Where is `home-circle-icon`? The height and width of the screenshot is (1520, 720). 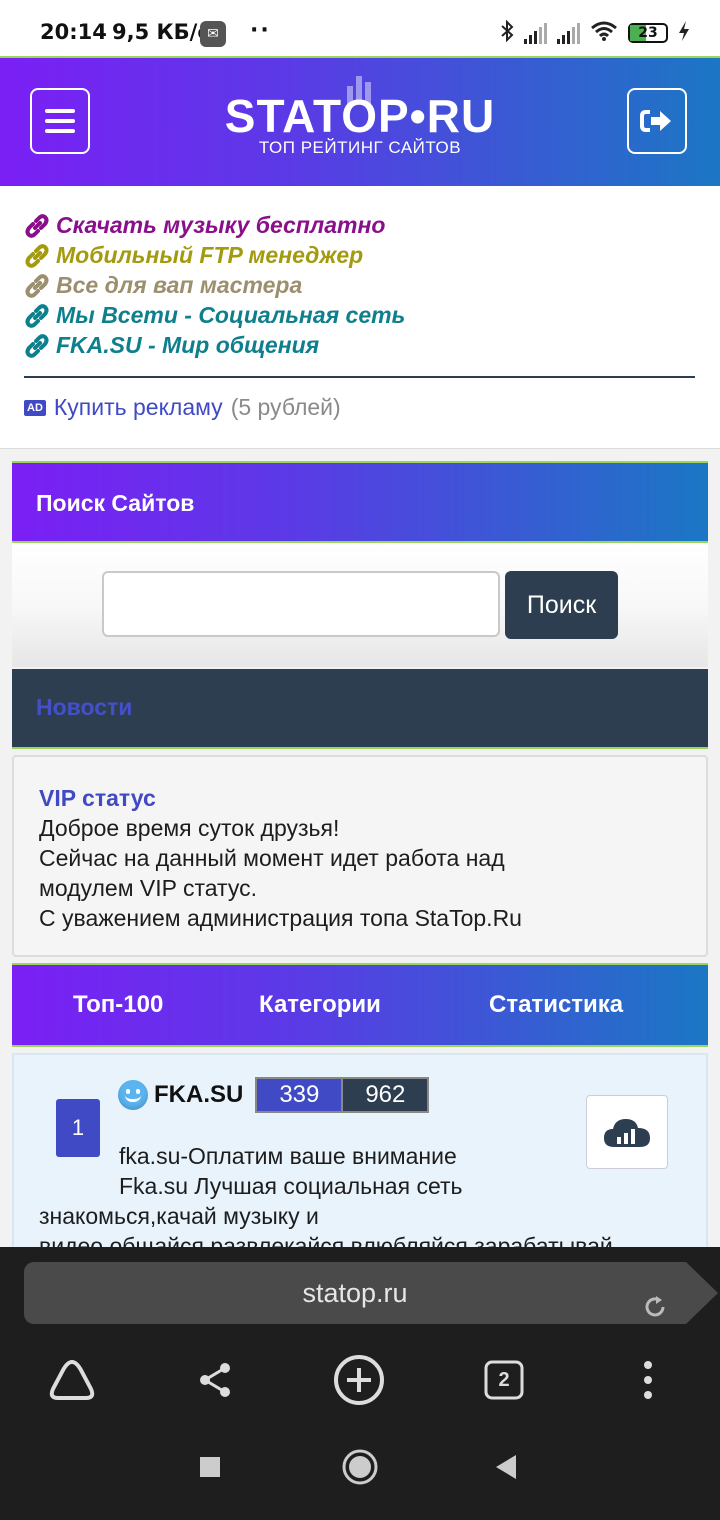
home-circle-icon is located at coordinates (360, 1467).